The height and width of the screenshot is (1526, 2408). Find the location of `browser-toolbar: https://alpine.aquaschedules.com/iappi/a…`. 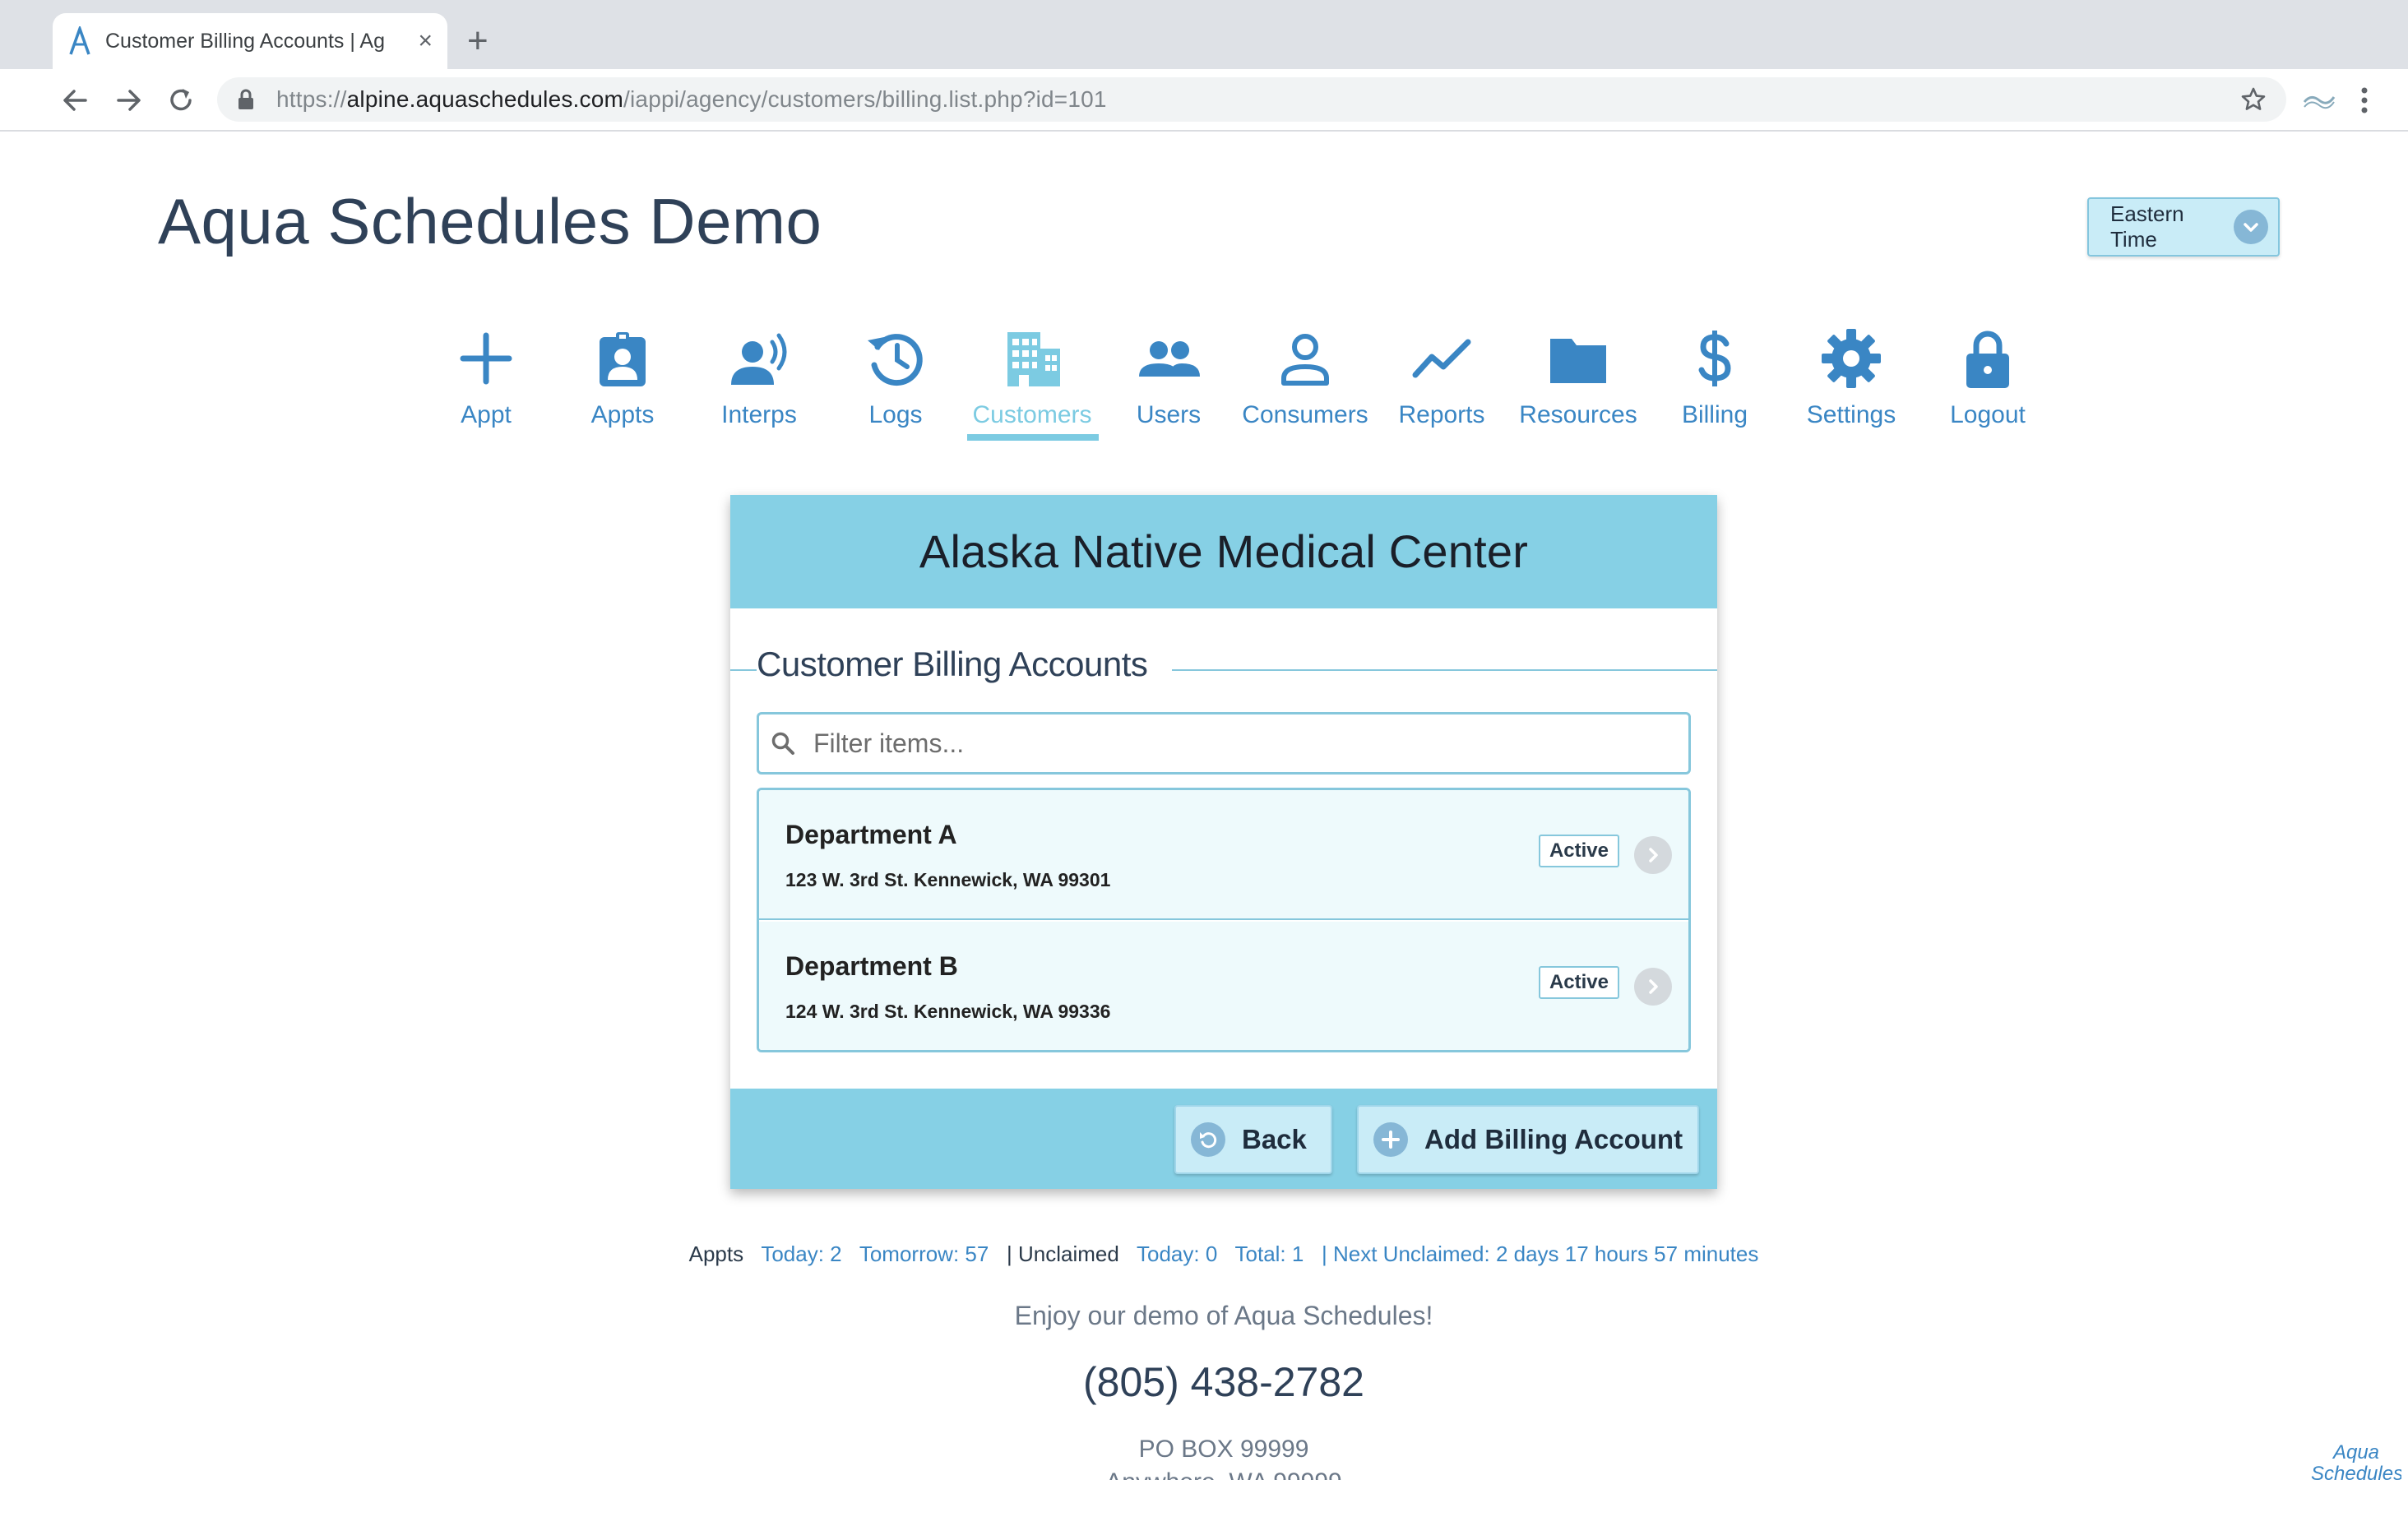

browser-toolbar: https://alpine.aquaschedules.com/iappi/a… is located at coordinates (1204, 100).